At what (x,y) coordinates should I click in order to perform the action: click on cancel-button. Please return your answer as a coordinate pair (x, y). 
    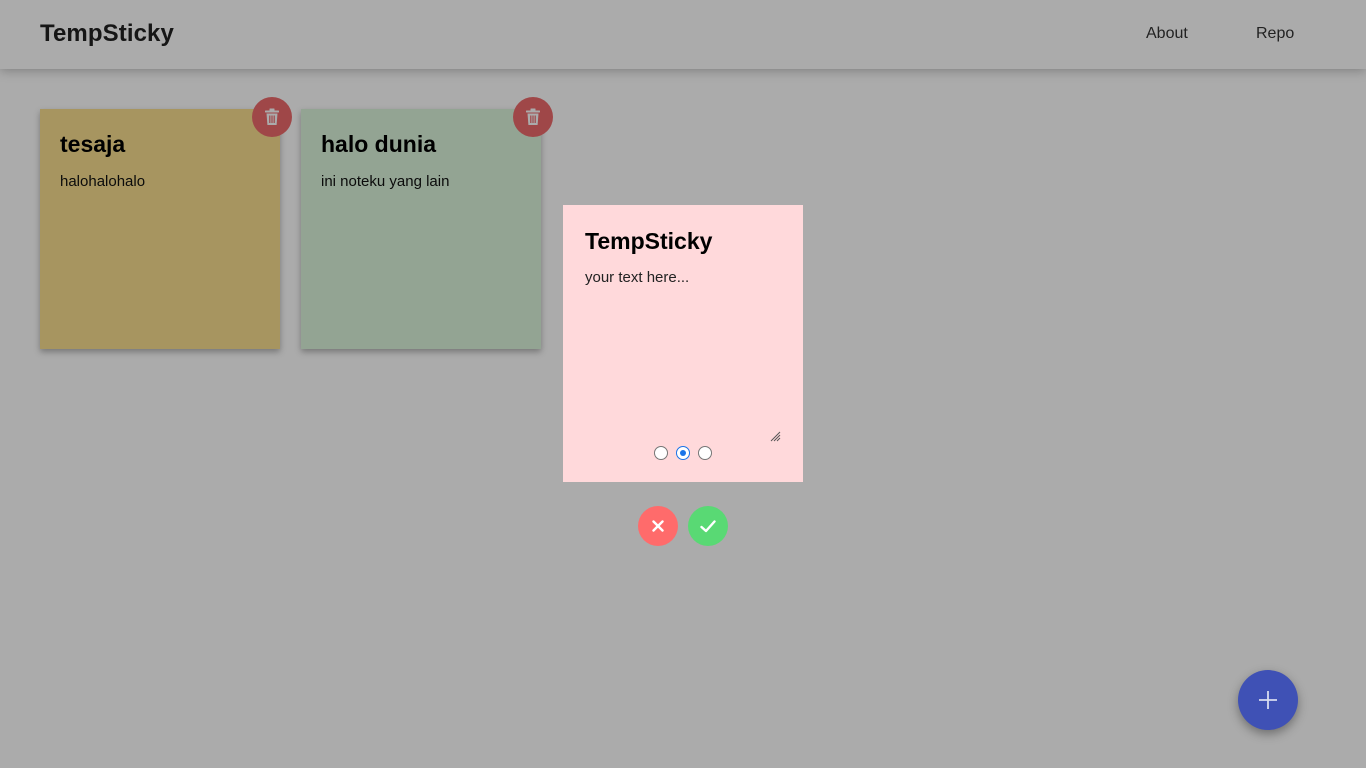
    Looking at the image, I should click on (658, 526).